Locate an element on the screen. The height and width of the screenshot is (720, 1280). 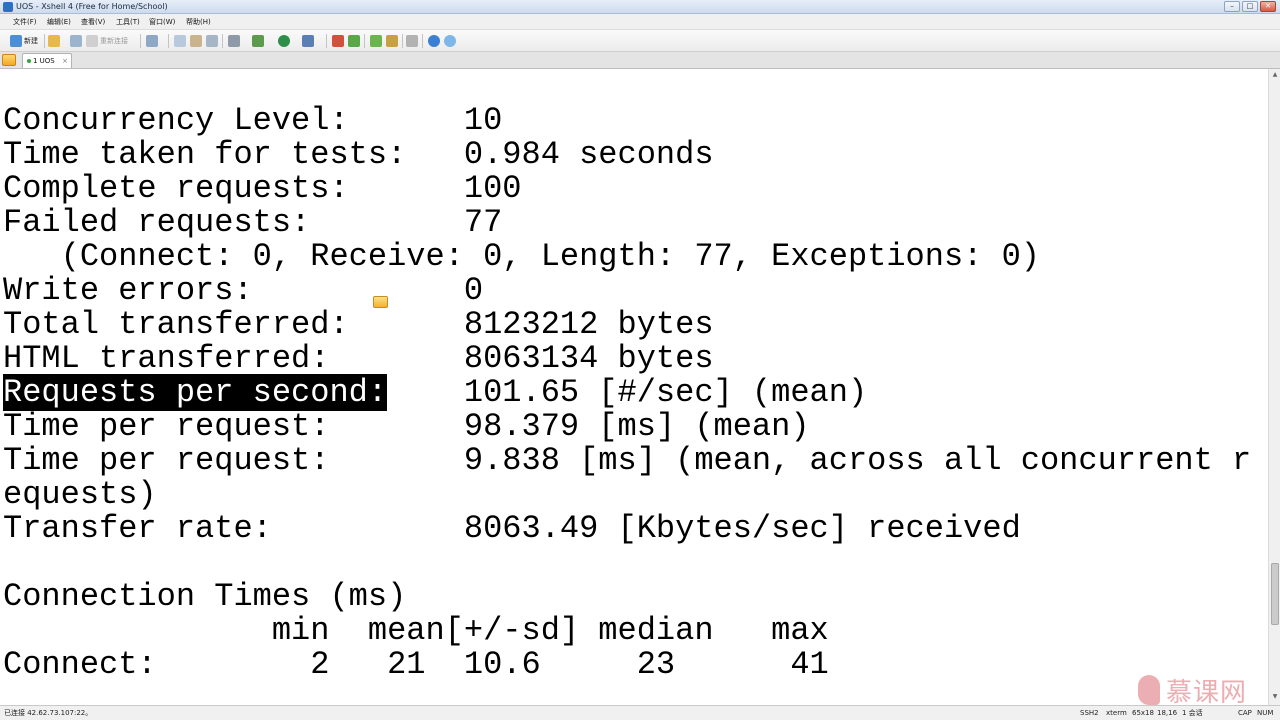
layout-button is located at coordinates (377, 41).